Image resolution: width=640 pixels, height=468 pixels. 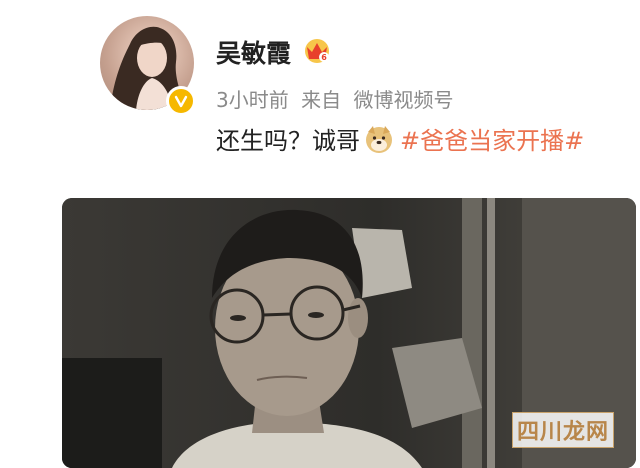 I want to click on post-text: 还生吗？诚哥 #爸爸当家开播#, so click(x=400, y=138).